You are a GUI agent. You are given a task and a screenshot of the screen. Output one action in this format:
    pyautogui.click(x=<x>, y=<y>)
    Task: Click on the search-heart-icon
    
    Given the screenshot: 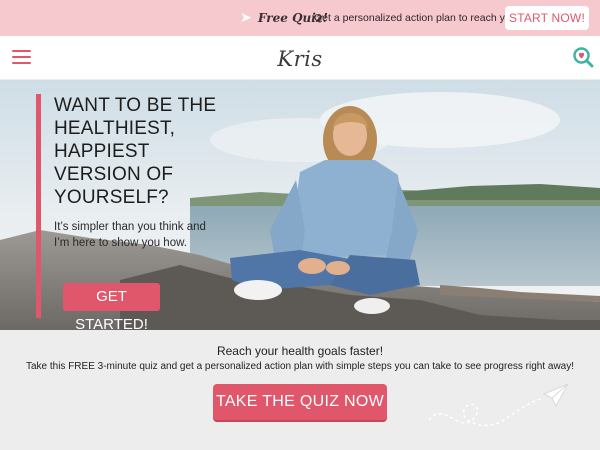 What is the action you would take?
    pyautogui.click(x=583, y=57)
    